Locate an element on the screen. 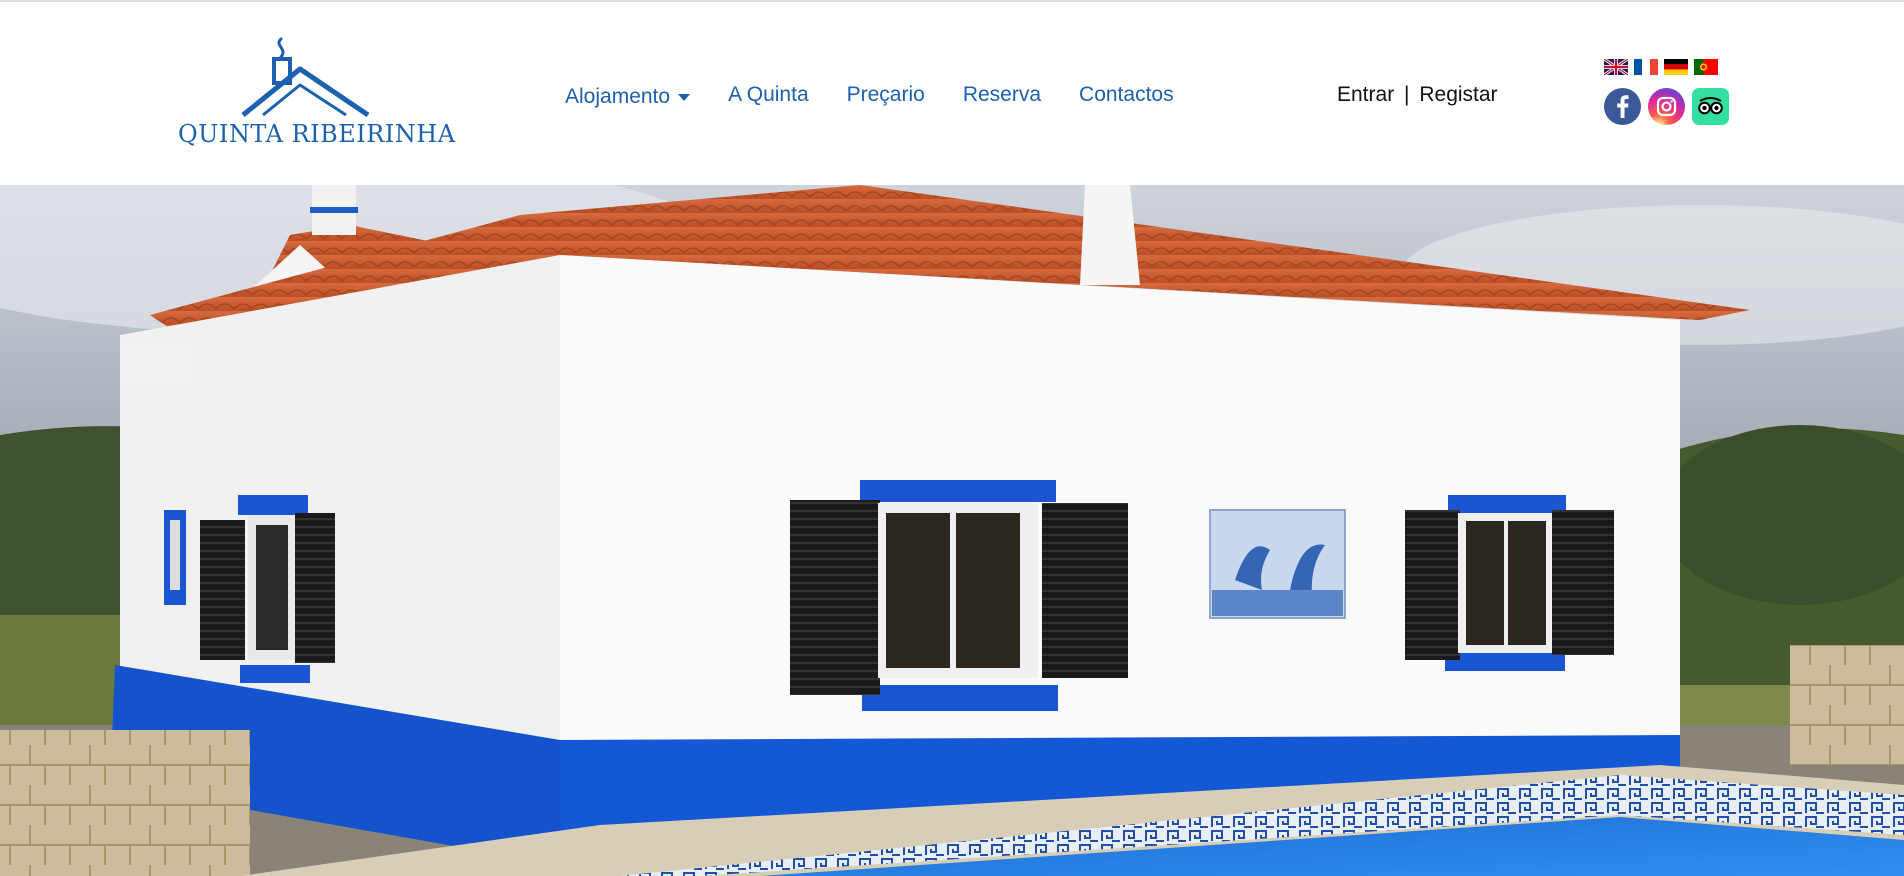 Image resolution: width=1904 pixels, height=876 pixels. caret-down-icon is located at coordinates (684, 97).